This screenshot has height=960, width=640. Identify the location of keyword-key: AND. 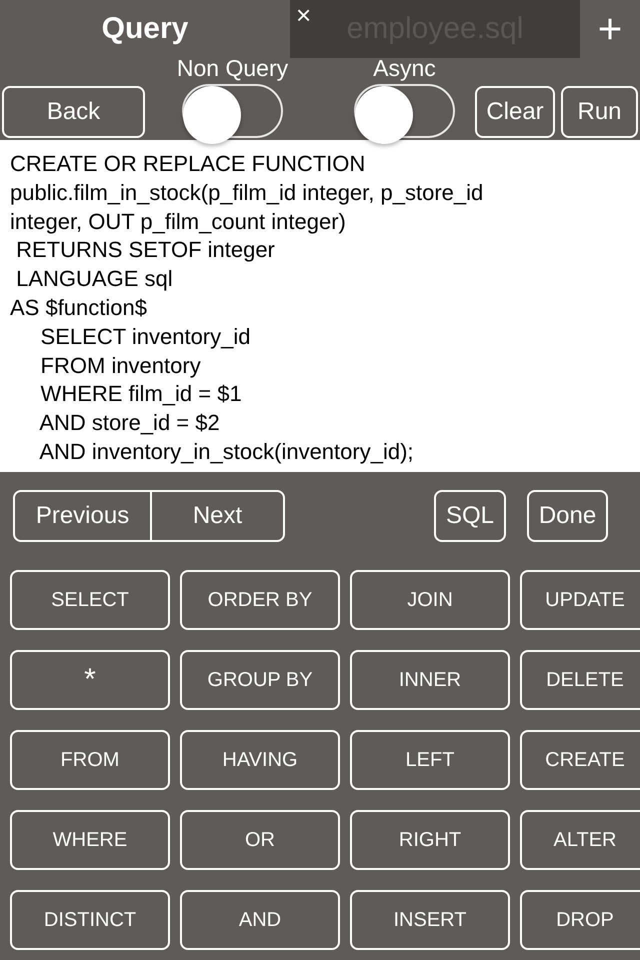
(260, 920).